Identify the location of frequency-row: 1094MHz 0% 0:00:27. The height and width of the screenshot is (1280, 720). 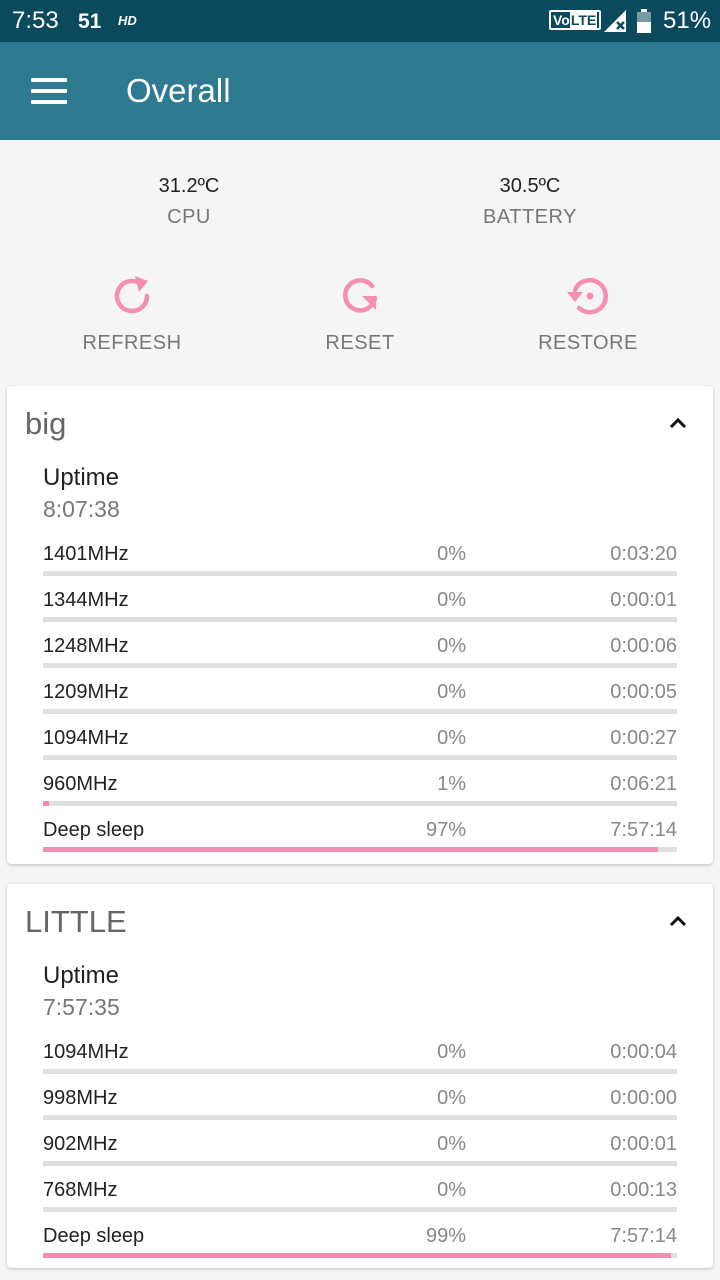
(360, 749).